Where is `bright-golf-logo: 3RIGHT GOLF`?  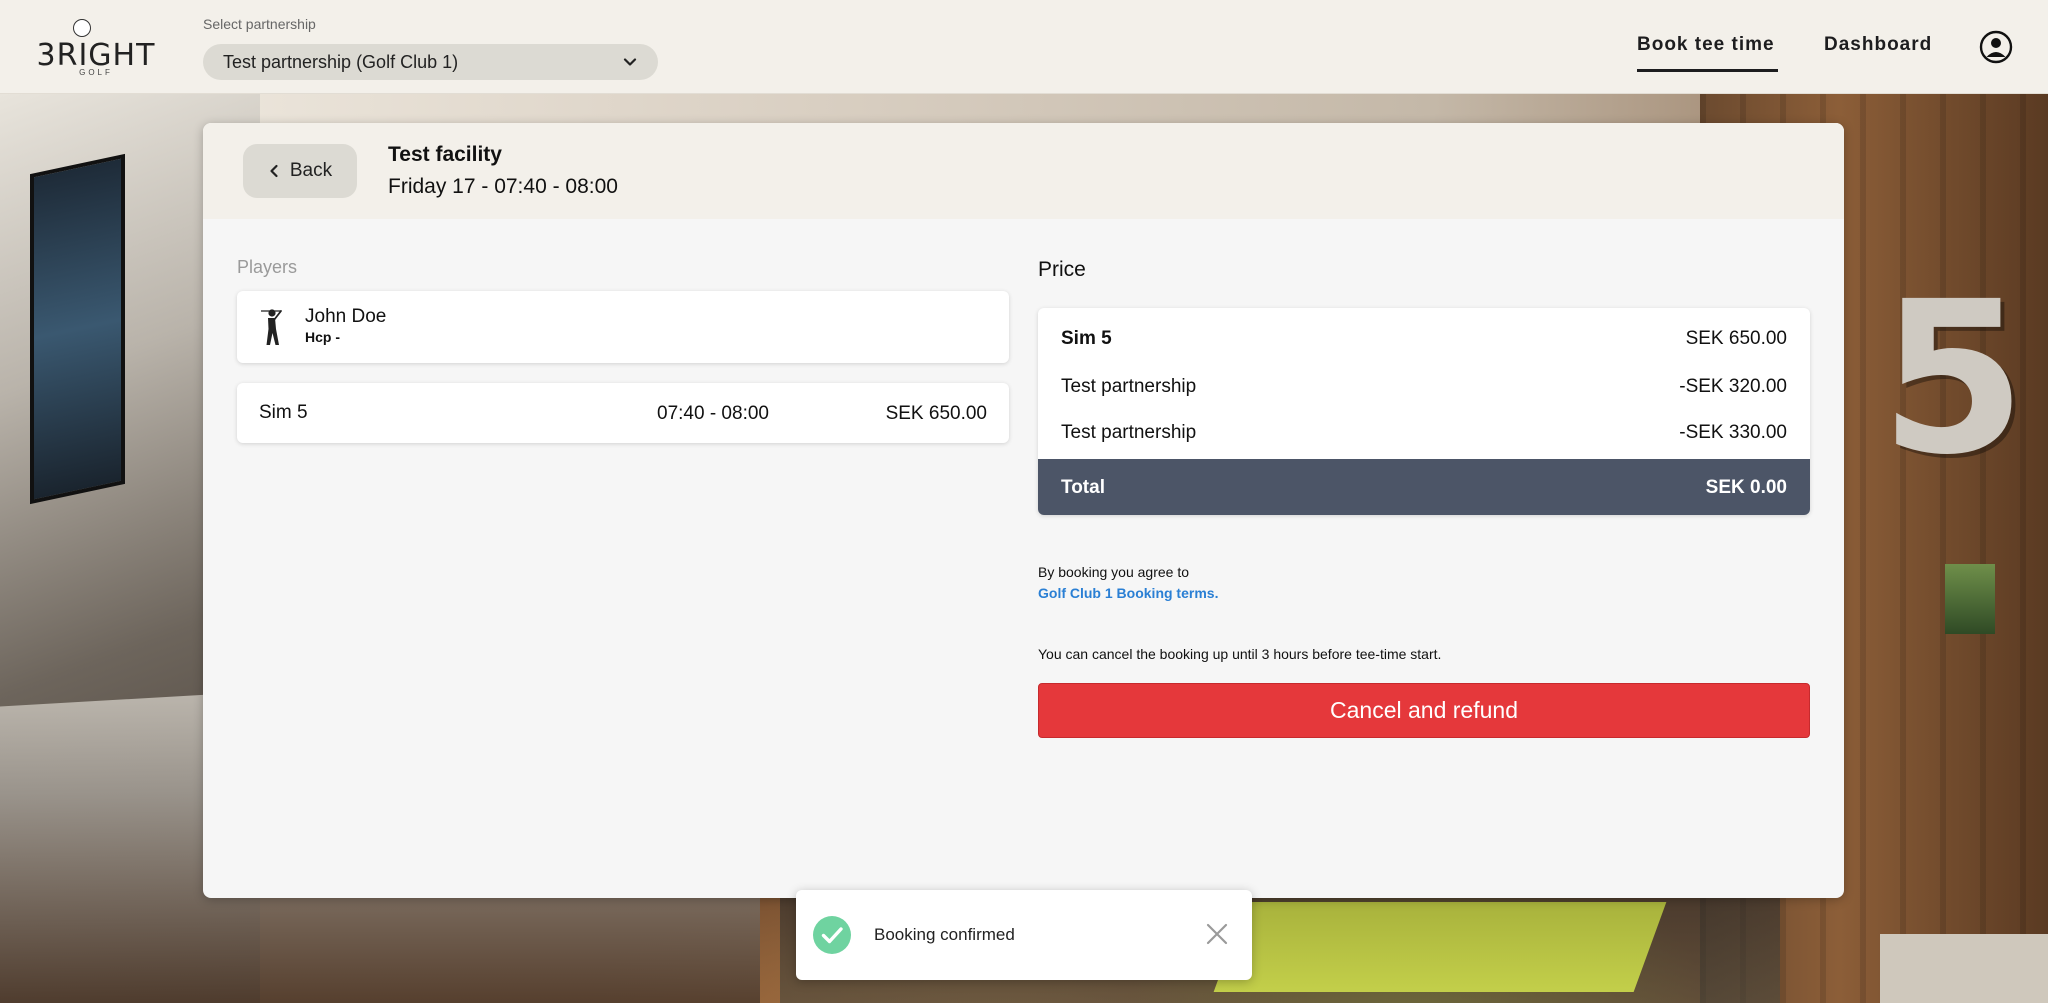 bright-golf-logo: 3RIGHT GOLF is located at coordinates (96, 47).